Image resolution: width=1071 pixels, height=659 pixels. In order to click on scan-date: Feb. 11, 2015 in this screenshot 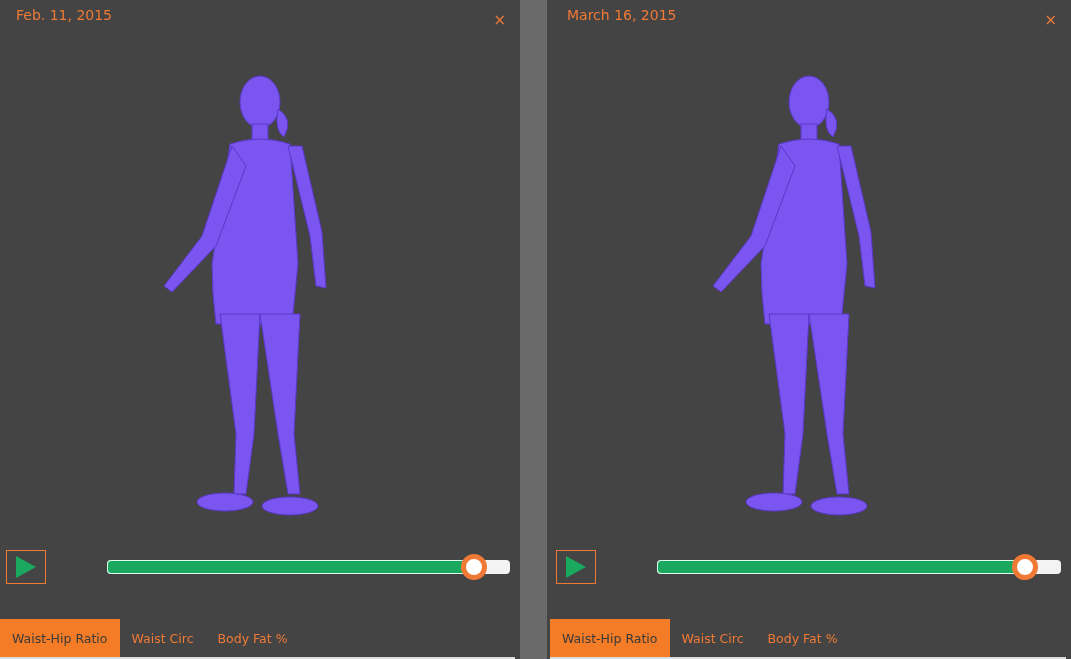, I will do `click(64, 15)`.